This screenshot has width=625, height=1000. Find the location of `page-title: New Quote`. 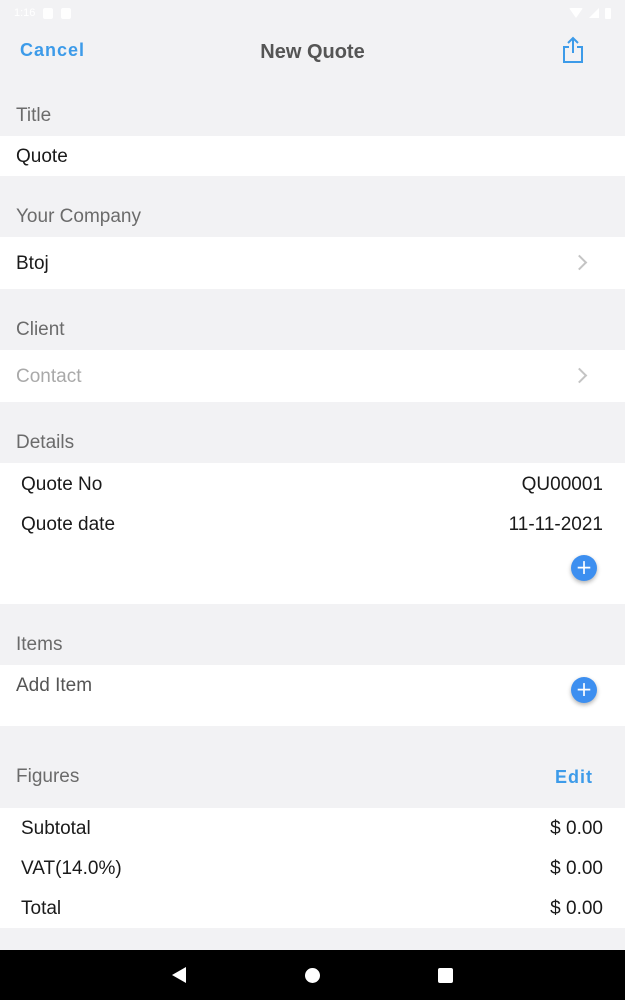

page-title: New Quote is located at coordinates (312, 51).